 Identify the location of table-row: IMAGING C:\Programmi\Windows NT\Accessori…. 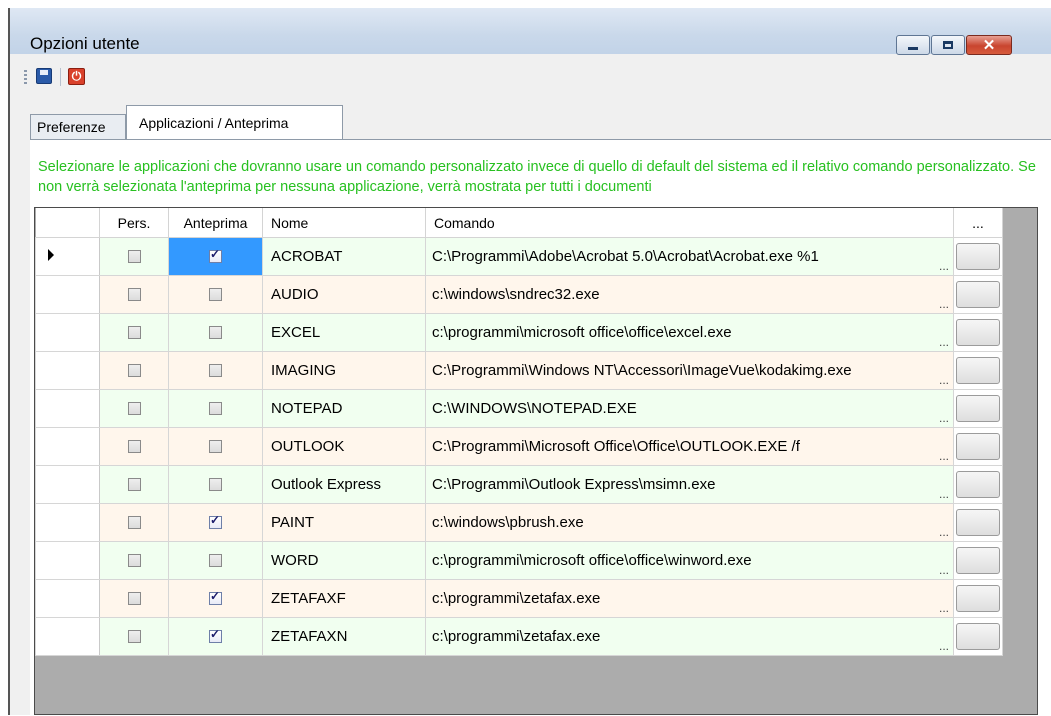
(519, 370).